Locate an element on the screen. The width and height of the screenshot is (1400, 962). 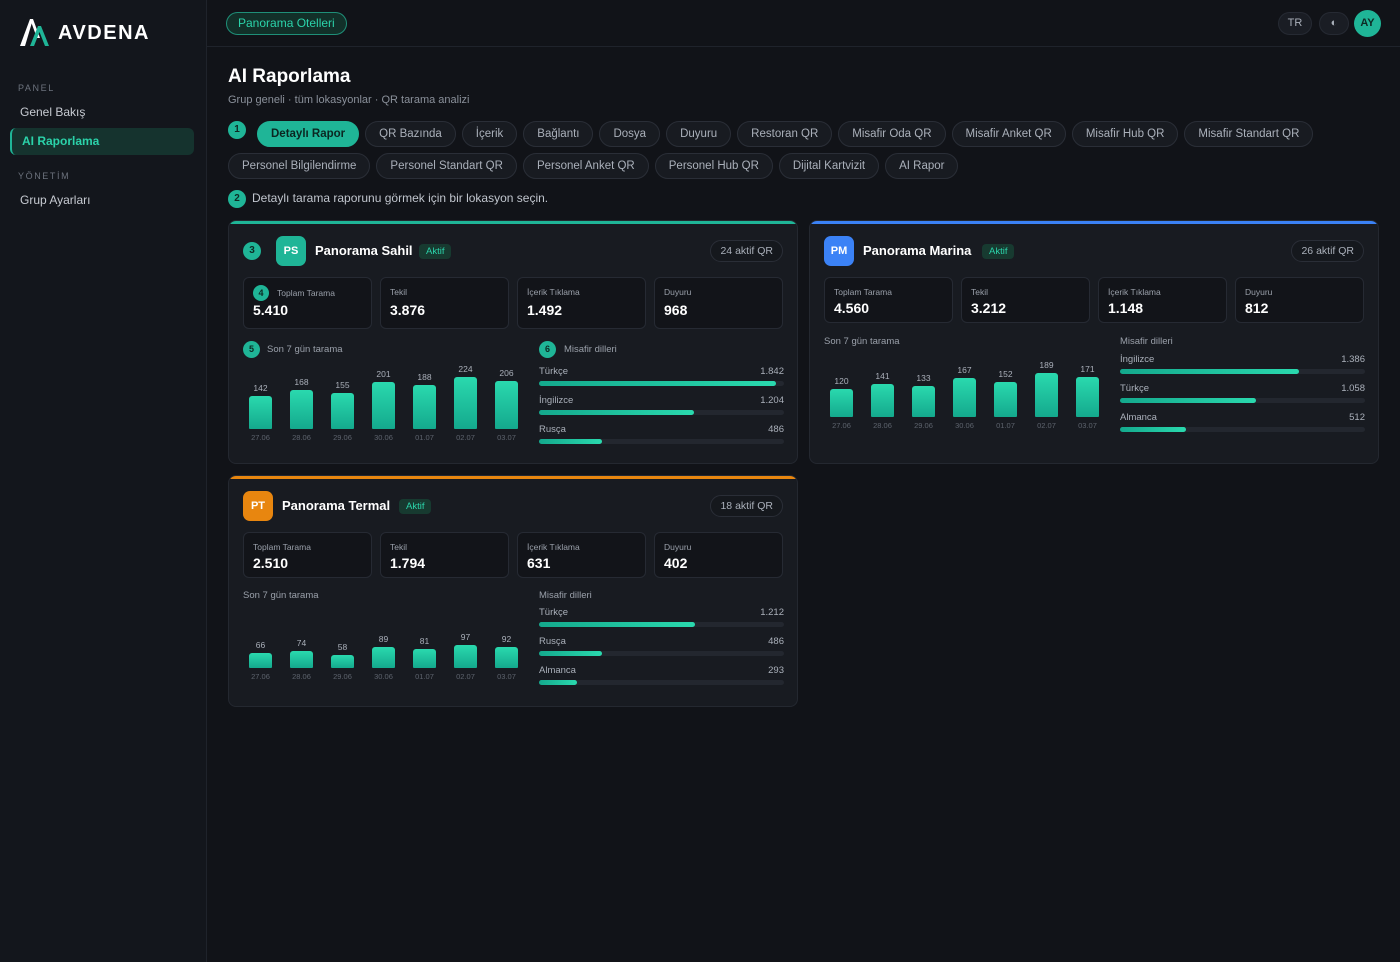
tab-dosya: Dosya is located at coordinates (630, 134).